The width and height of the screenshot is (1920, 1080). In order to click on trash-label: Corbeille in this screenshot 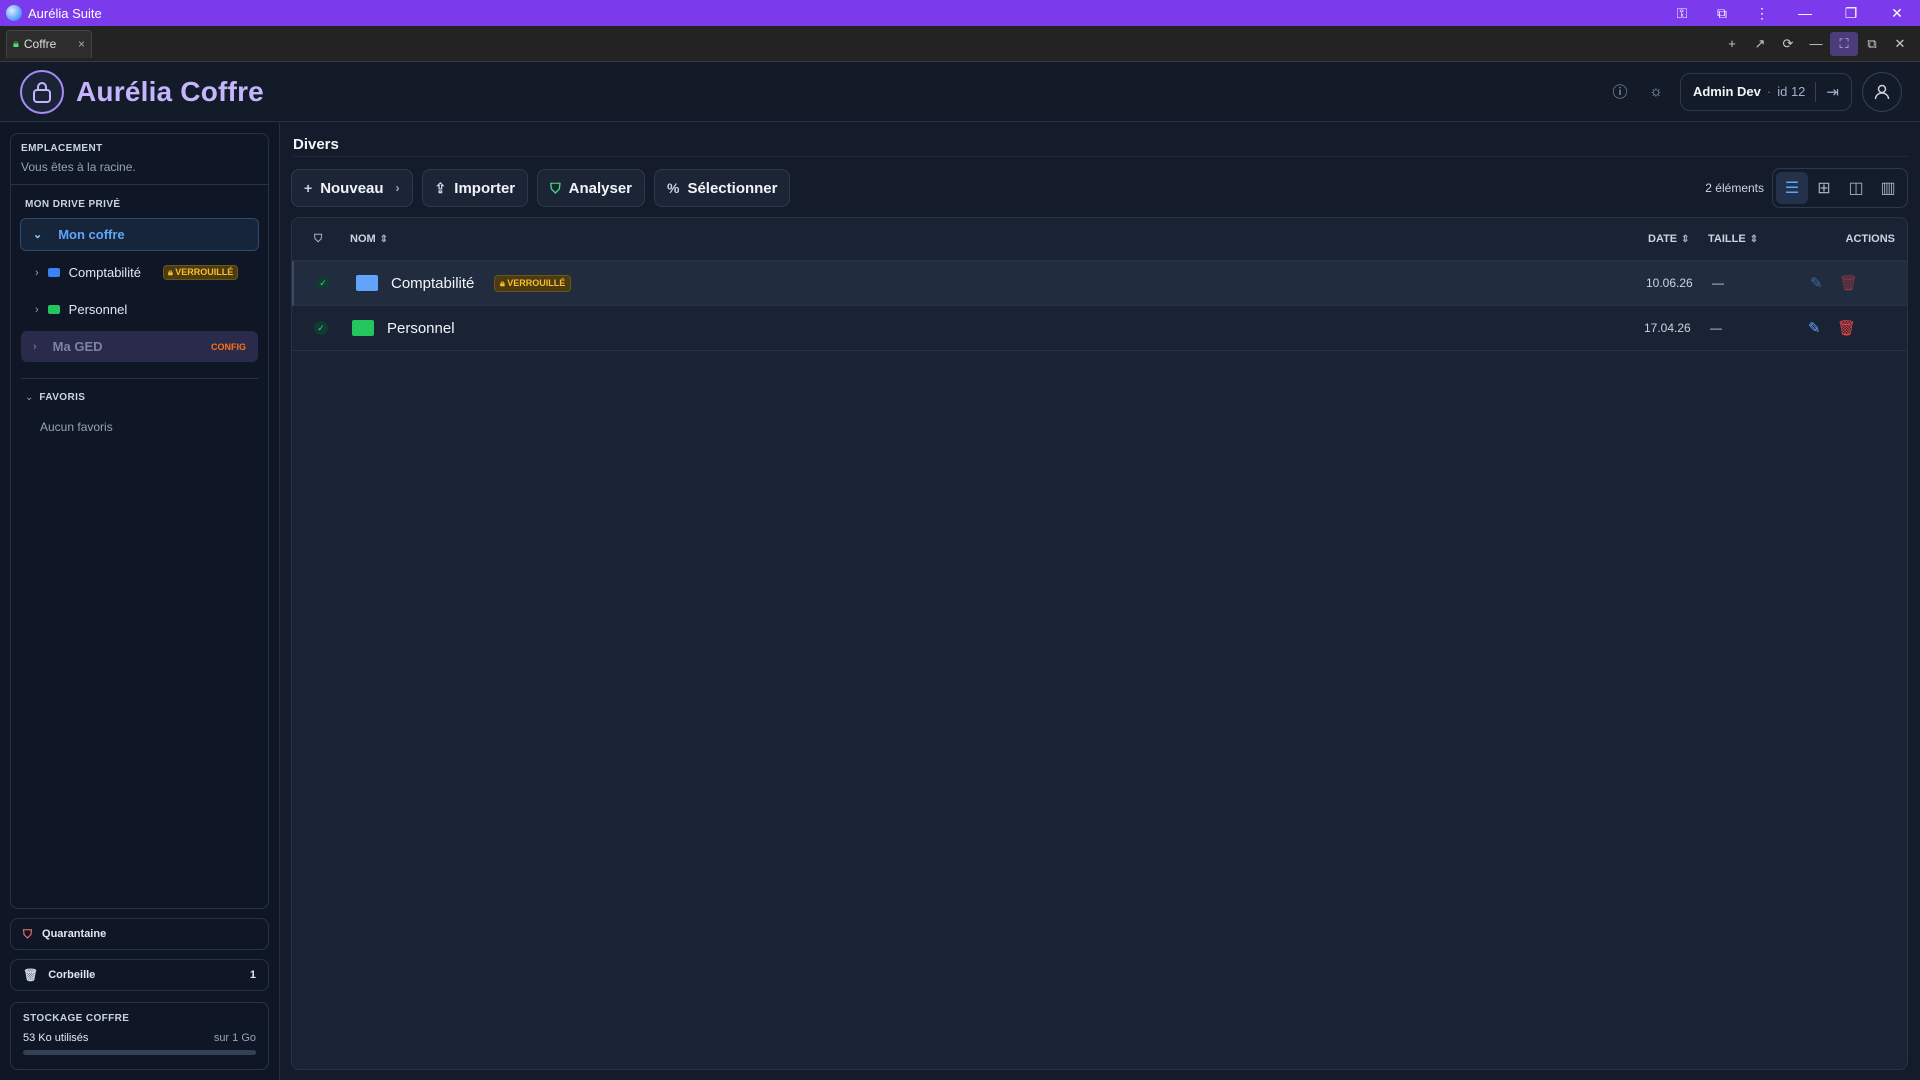, I will do `click(72, 975)`.